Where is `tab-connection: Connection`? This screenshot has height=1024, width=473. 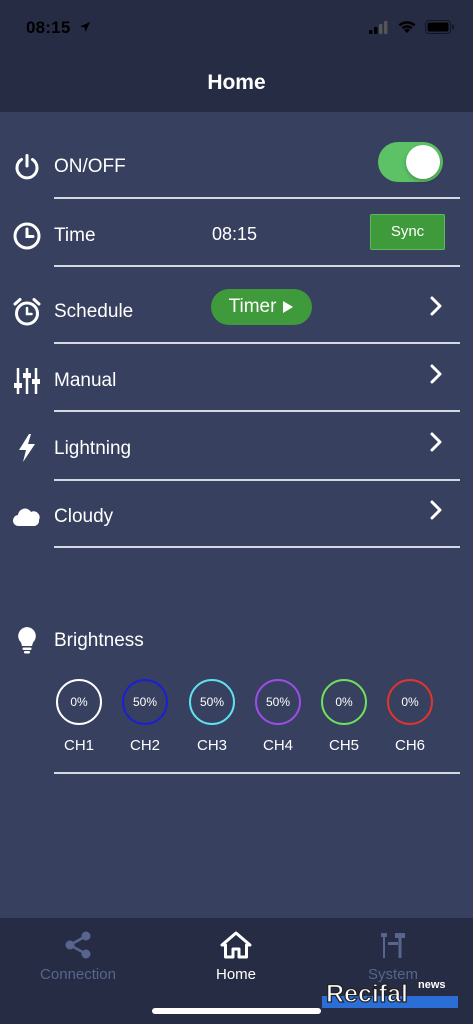
tab-connection: Connection is located at coordinates (78, 956).